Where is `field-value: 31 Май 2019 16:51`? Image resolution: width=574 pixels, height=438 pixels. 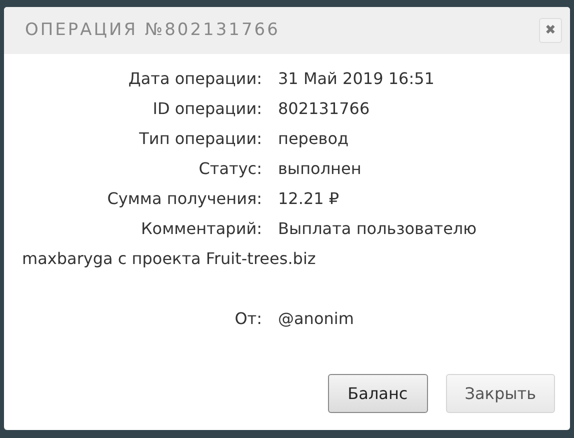 field-value: 31 Май 2019 16:51 is located at coordinates (356, 79).